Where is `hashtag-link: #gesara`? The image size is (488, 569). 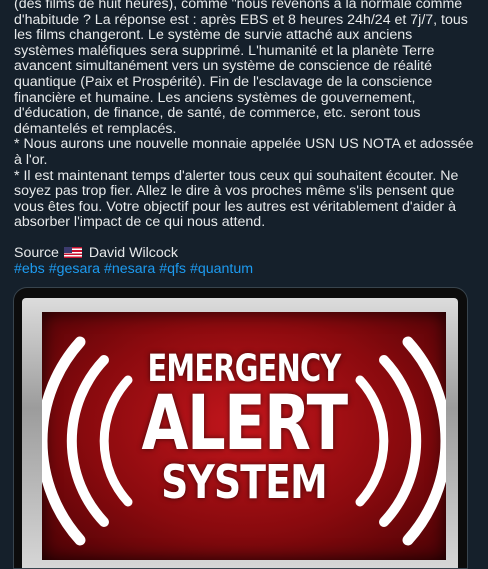 hashtag-link: #gesara is located at coordinates (74, 269).